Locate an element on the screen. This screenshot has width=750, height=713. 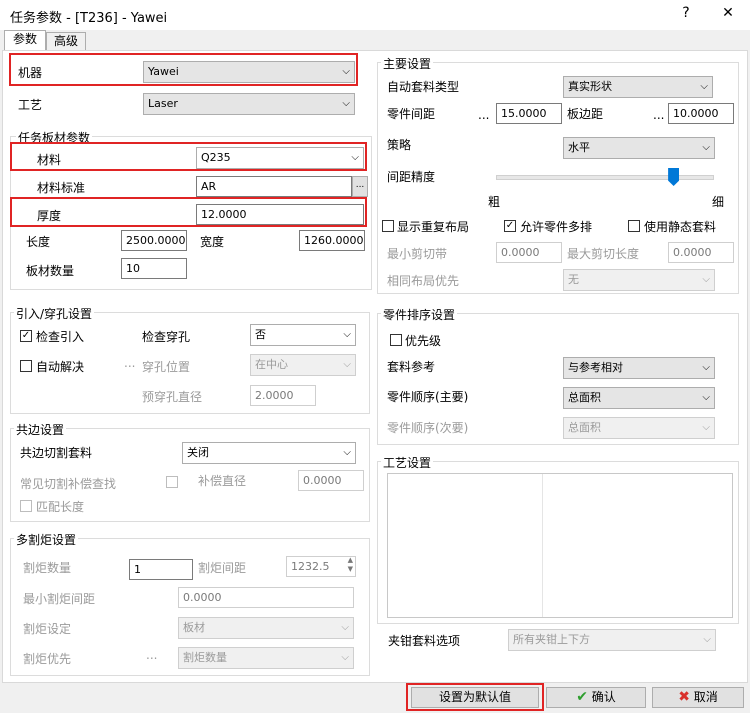
order-main-value: 总面积 is located at coordinates (584, 397).